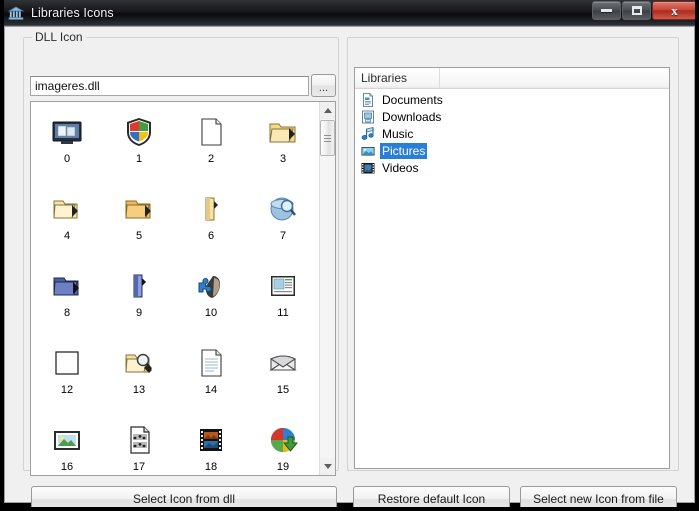 Image resolution: width=699 pixels, height=511 pixels. I want to click on icon-index-label: 8, so click(67, 313).